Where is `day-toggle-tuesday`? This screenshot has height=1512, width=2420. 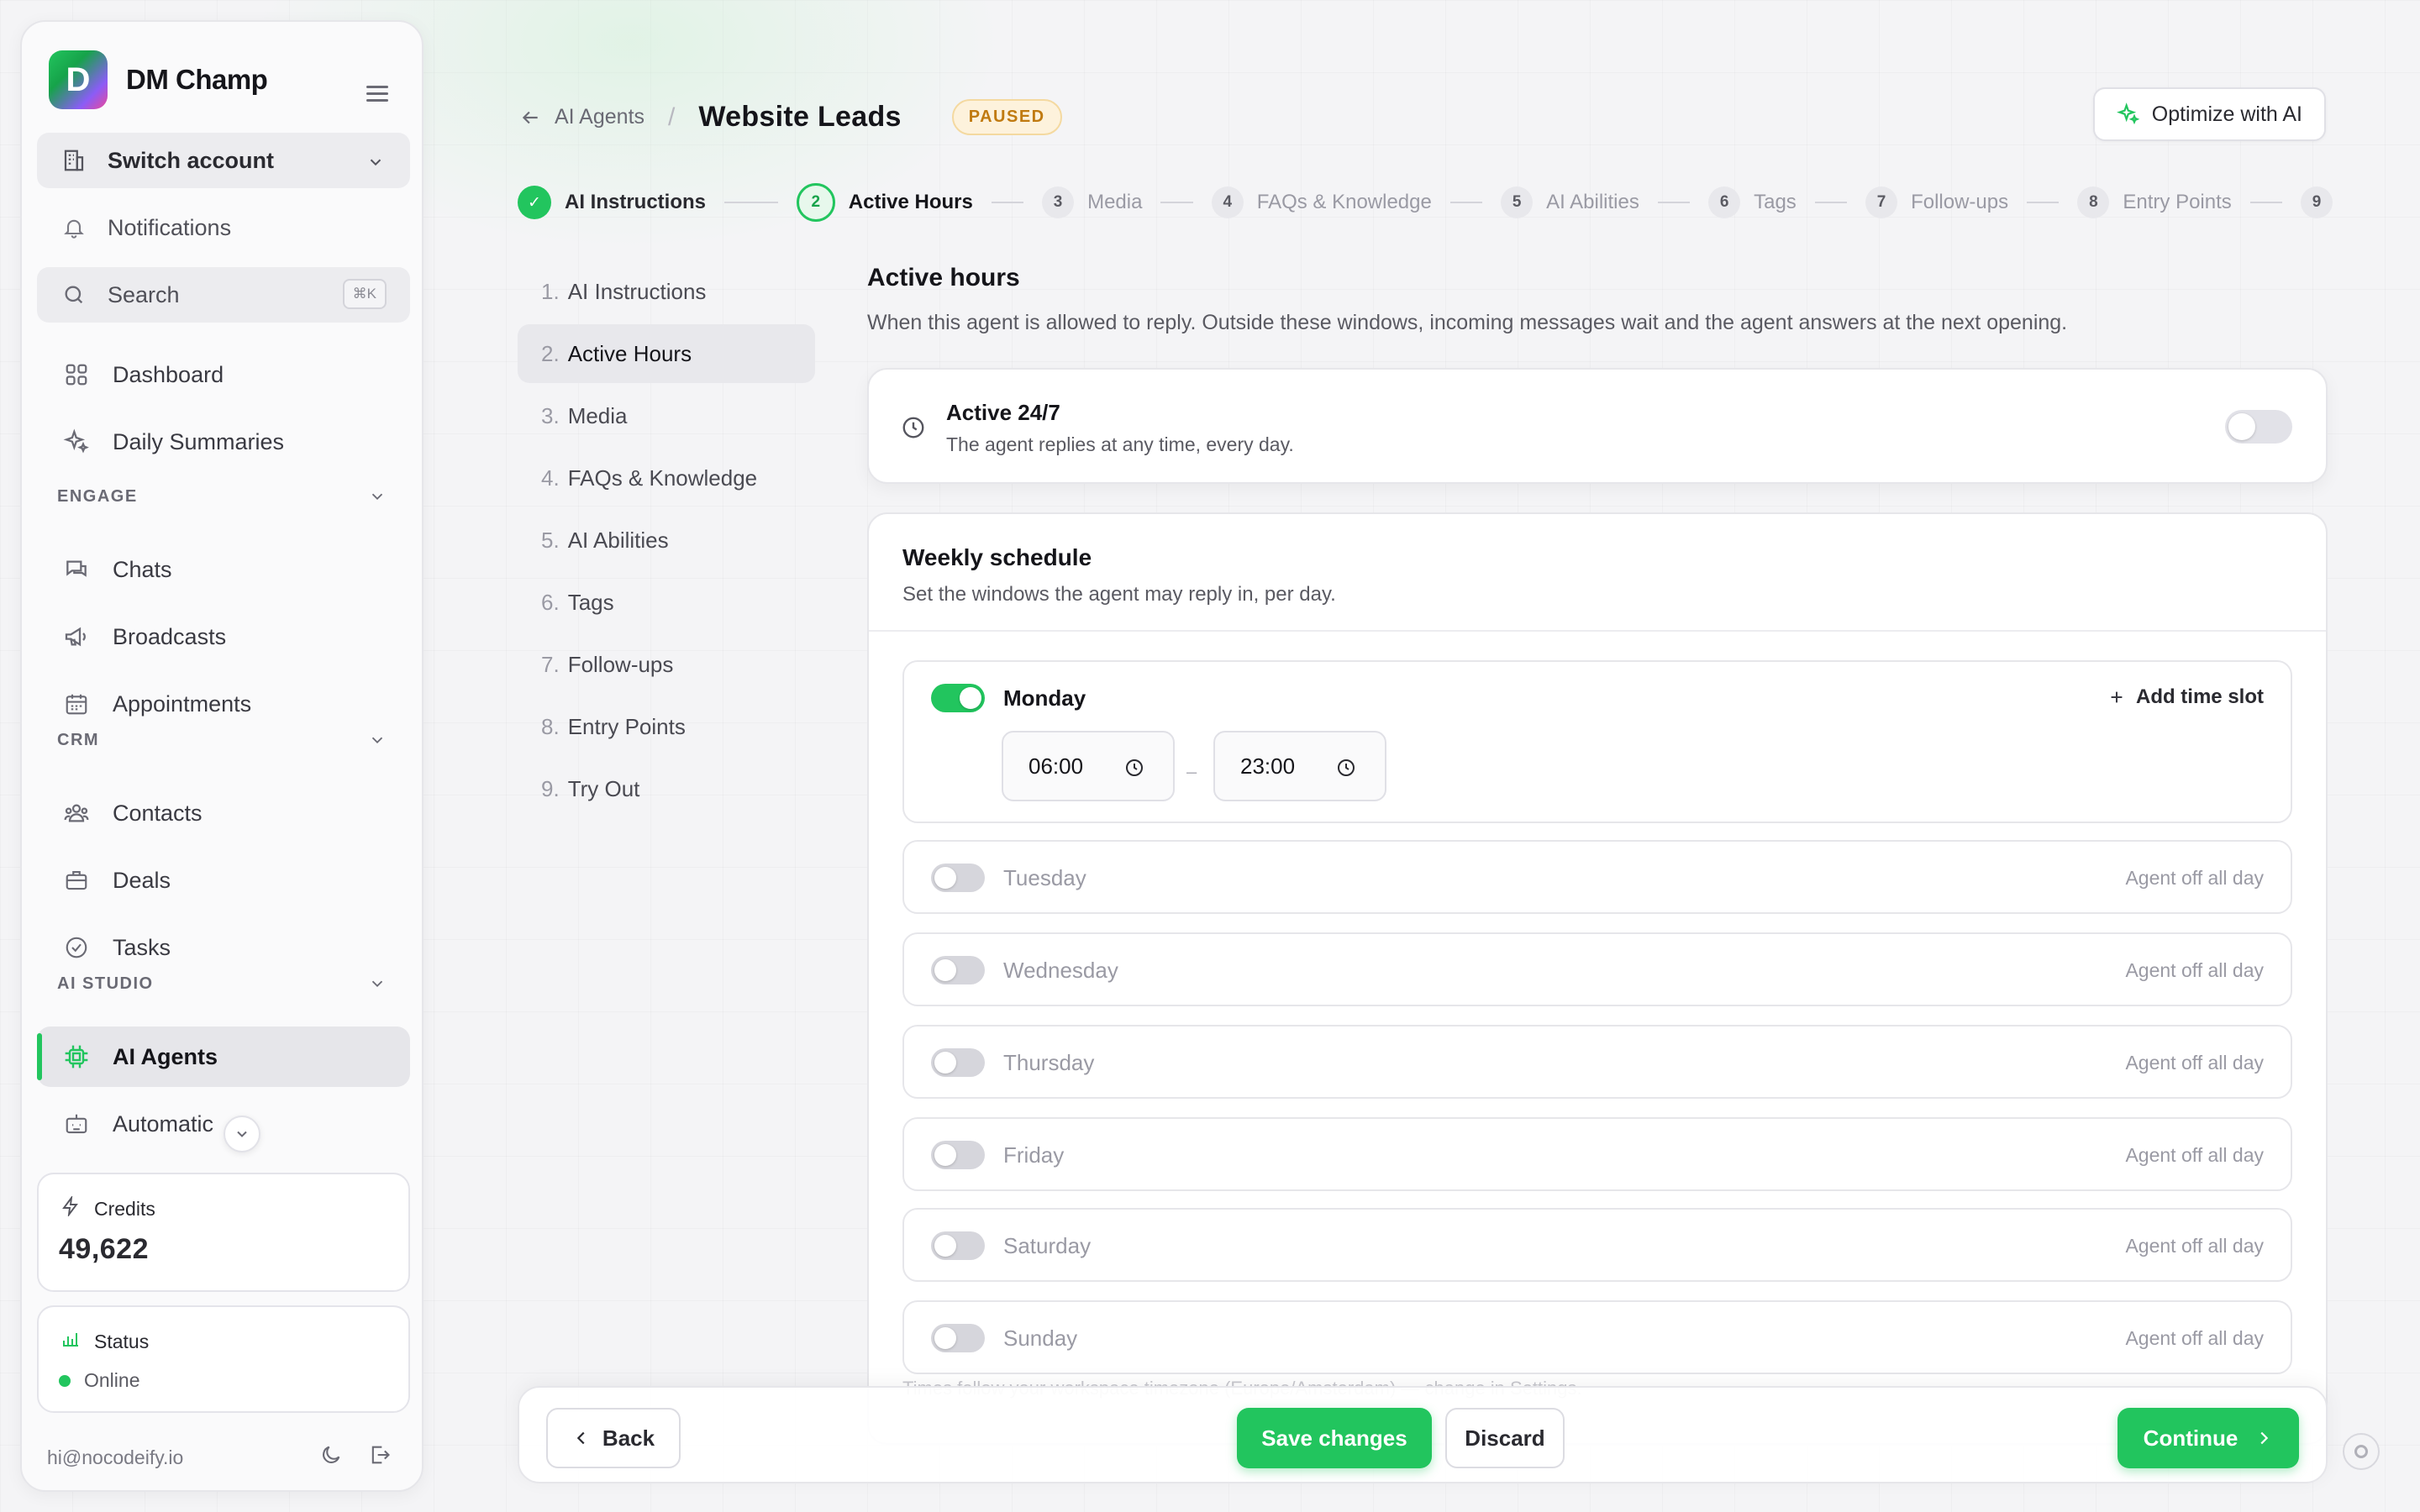
day-toggle-tuesday is located at coordinates (958, 878).